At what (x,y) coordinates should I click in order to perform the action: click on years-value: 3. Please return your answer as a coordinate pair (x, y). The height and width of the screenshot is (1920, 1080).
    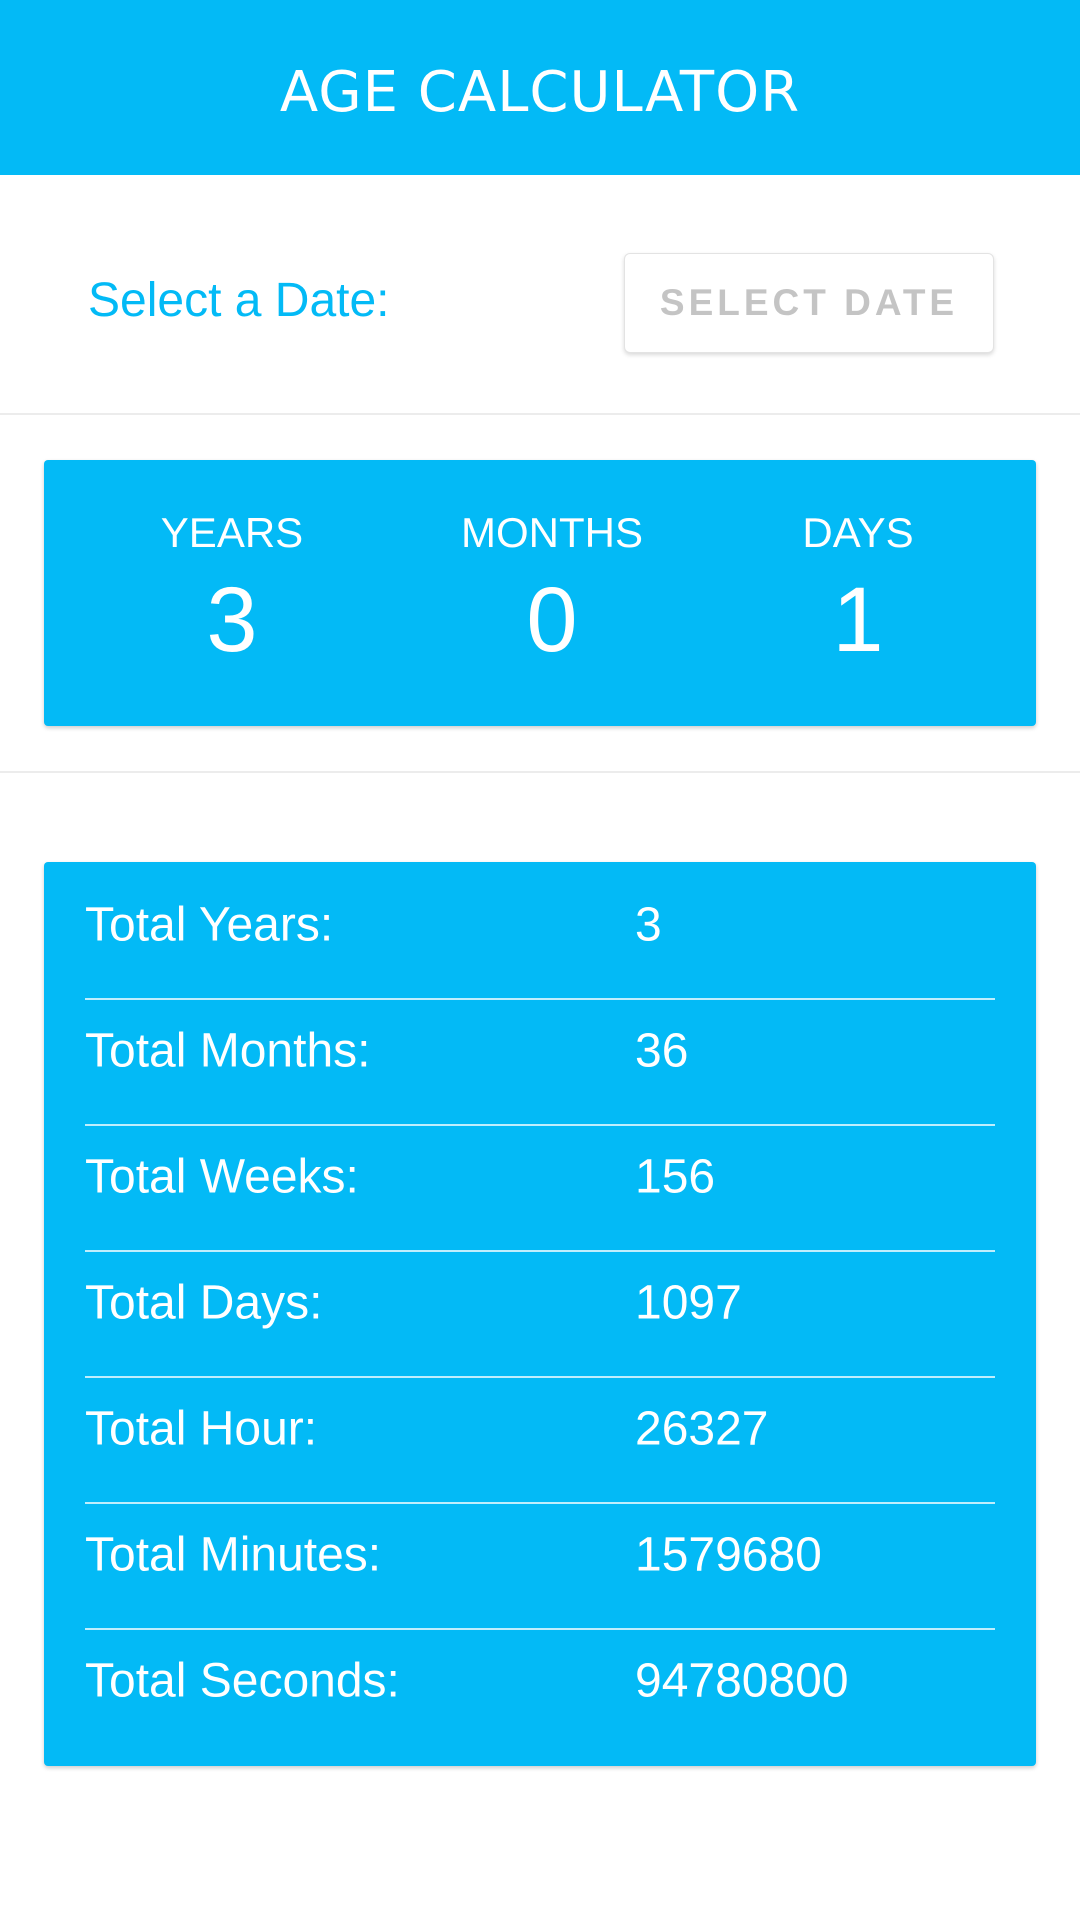
    Looking at the image, I should click on (232, 620).